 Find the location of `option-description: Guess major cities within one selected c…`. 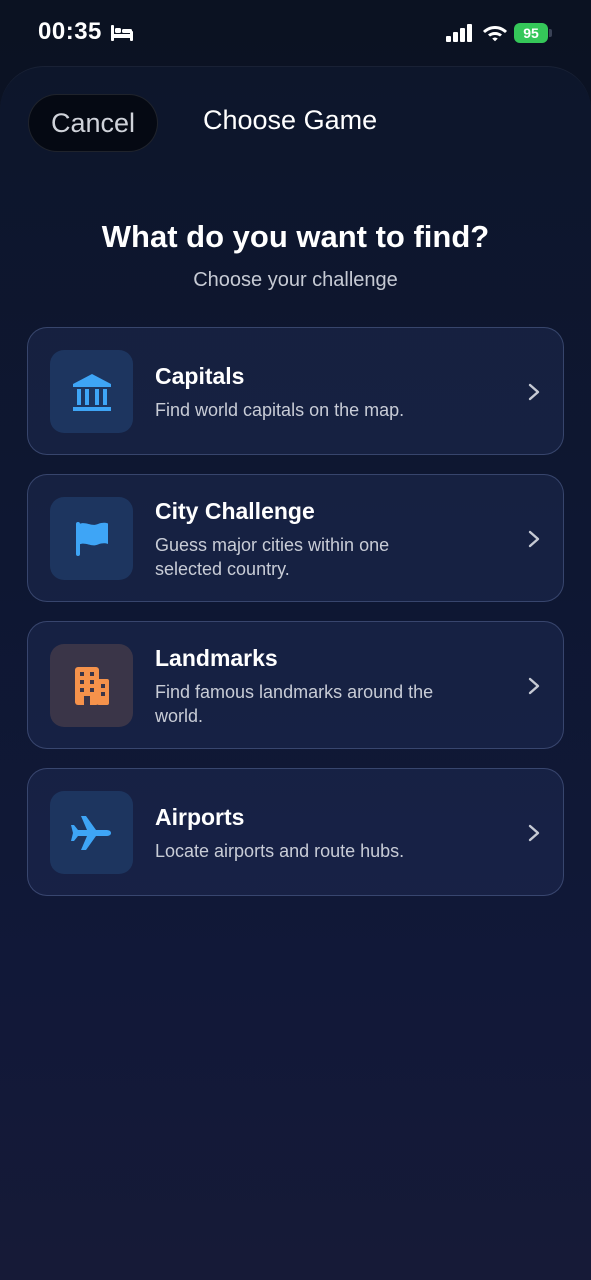

option-description: Guess major cities within one selected c… is located at coordinates (272, 557).